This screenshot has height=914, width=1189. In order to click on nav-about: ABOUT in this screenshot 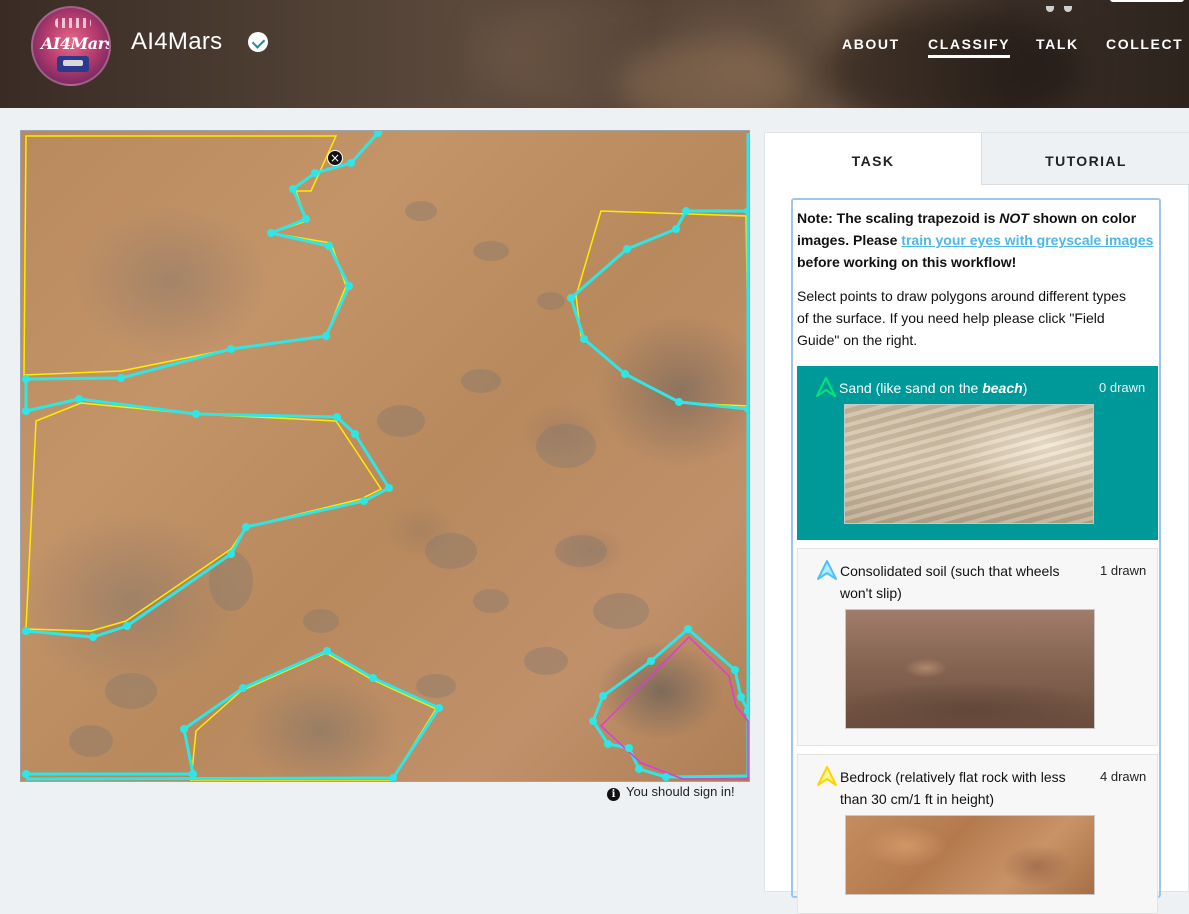, I will do `click(871, 44)`.